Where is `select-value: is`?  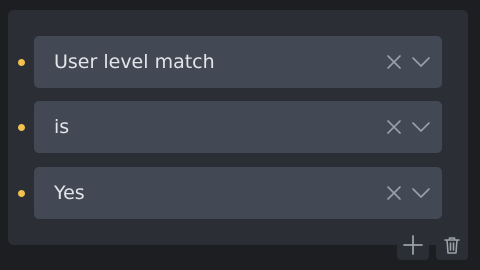 select-value: is is located at coordinates (62, 127).